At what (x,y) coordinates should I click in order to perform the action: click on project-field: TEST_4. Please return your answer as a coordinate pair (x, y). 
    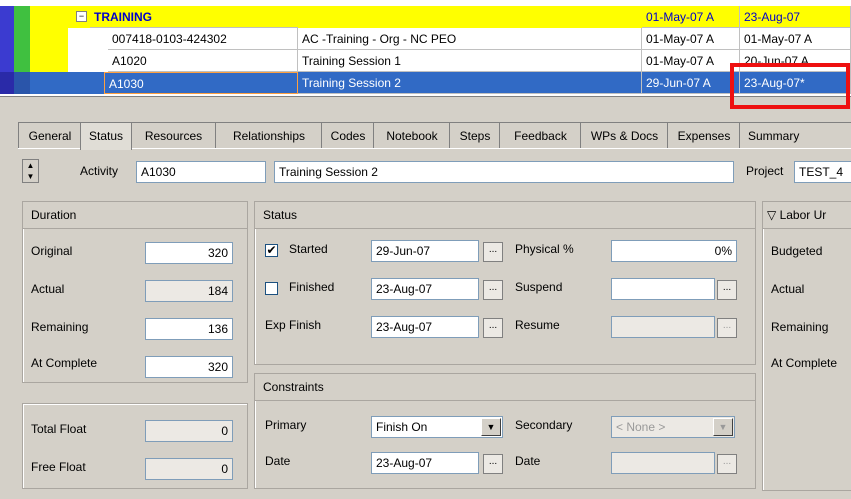
    Looking at the image, I should click on (822, 172).